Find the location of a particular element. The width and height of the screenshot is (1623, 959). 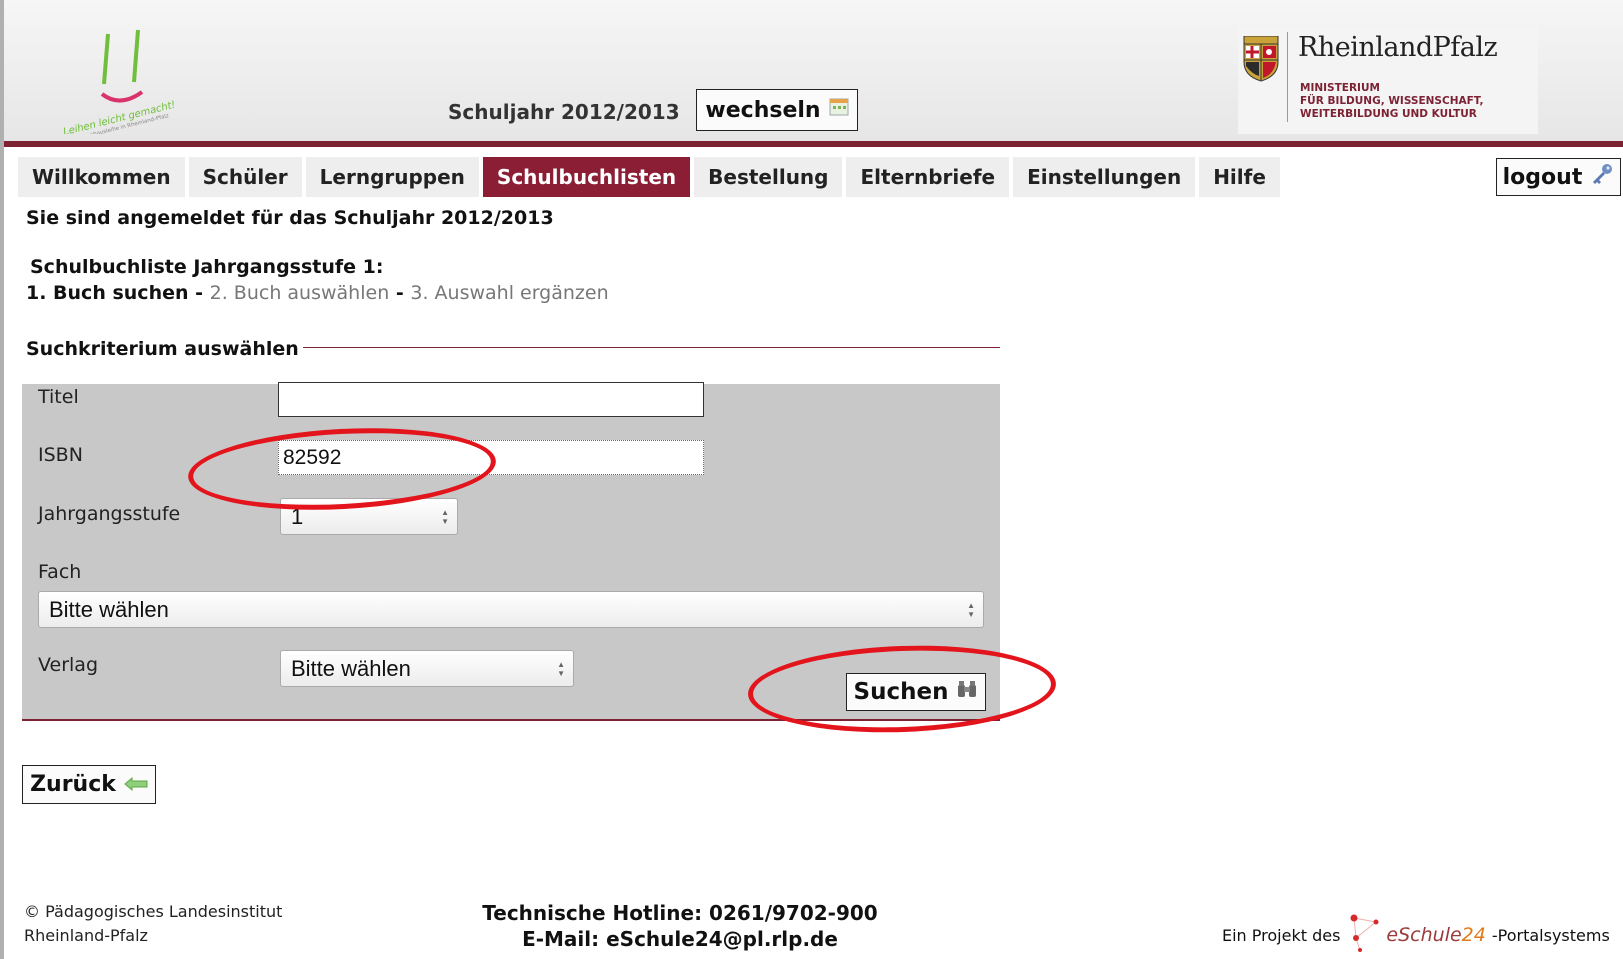

fach-select: Bitte wählen ▲ ▼ is located at coordinates (511, 609).